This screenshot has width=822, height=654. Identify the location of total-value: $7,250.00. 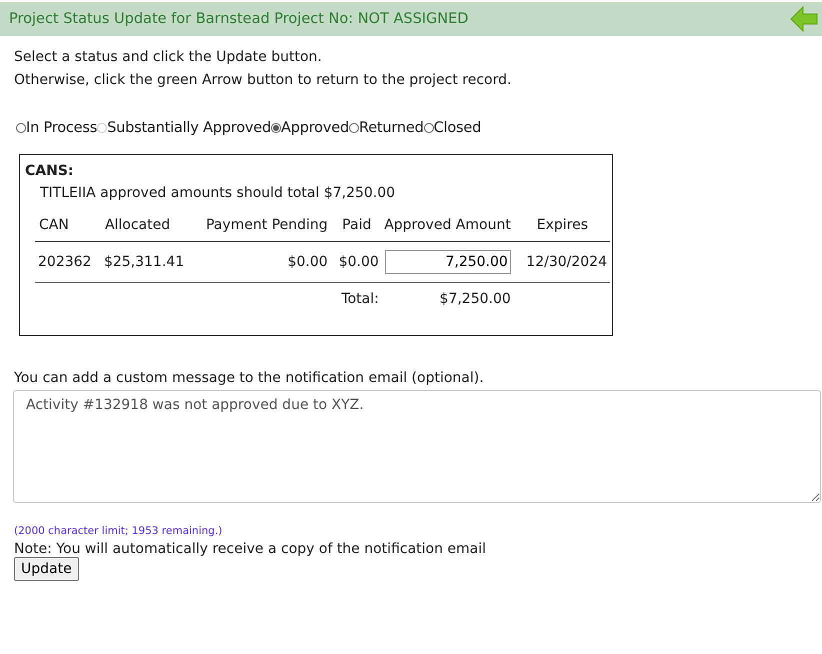
(475, 299).